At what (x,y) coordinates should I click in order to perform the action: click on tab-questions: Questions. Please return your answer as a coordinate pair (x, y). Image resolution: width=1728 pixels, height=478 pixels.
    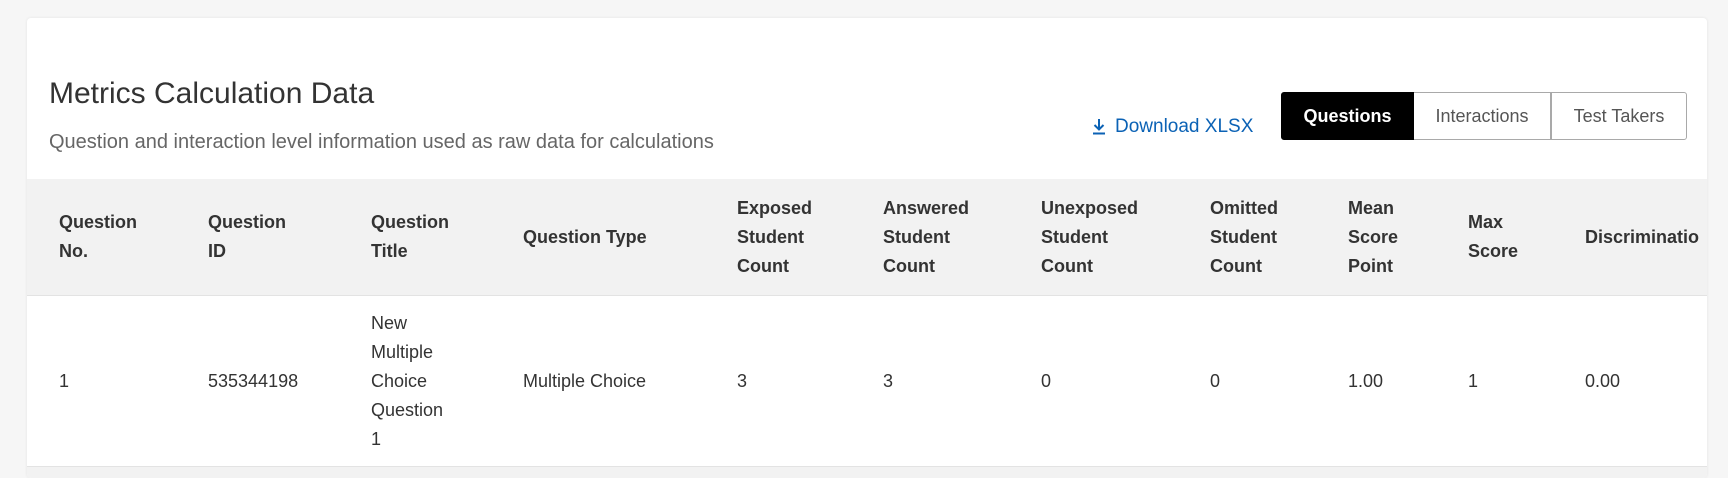
    Looking at the image, I should click on (1347, 116).